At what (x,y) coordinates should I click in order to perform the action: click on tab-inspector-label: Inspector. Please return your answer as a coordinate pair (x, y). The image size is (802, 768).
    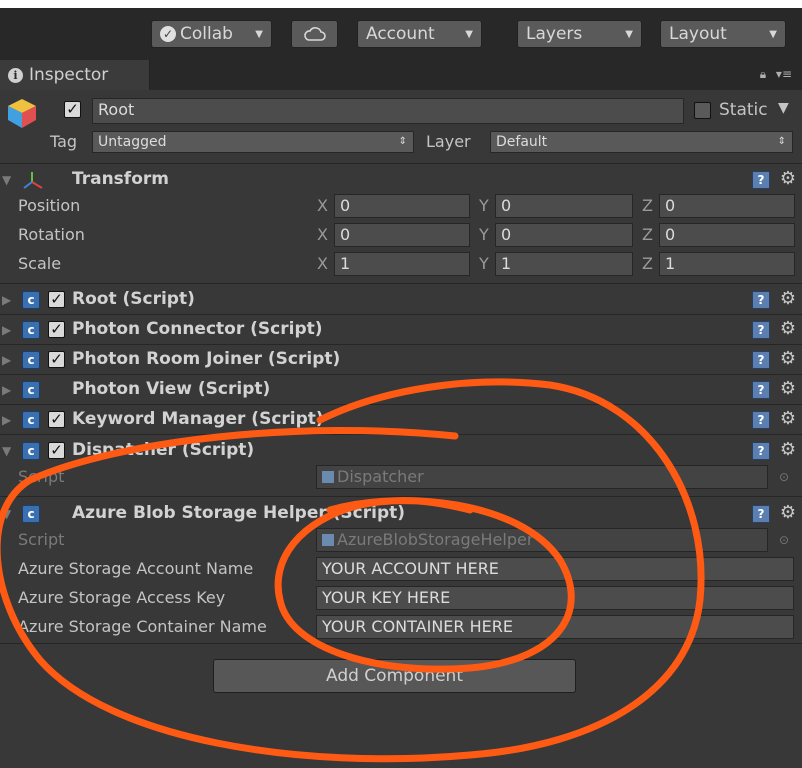
    Looking at the image, I should click on (69, 75).